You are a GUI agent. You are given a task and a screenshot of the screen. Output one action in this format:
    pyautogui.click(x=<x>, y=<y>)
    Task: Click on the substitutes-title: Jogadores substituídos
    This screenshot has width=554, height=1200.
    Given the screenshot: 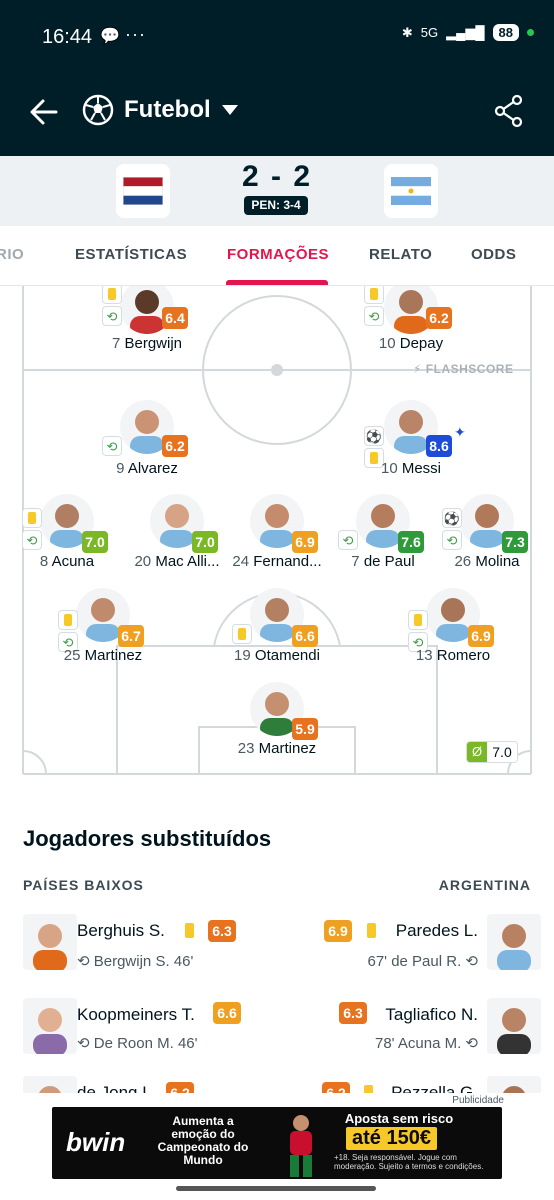 What is the action you would take?
    pyautogui.click(x=147, y=838)
    